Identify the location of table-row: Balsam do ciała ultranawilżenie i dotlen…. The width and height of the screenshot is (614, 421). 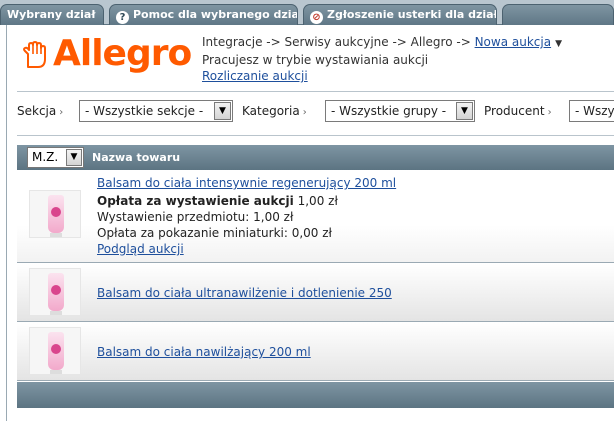
(315, 293).